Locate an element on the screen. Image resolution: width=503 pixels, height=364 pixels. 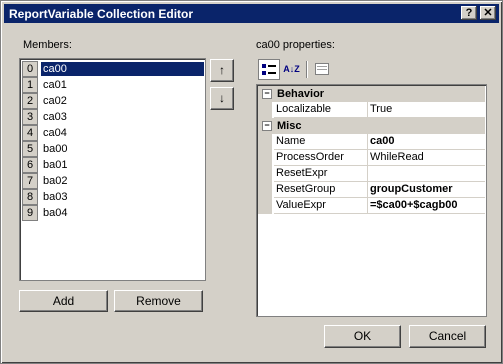
property-pages-button is located at coordinates (321, 69).